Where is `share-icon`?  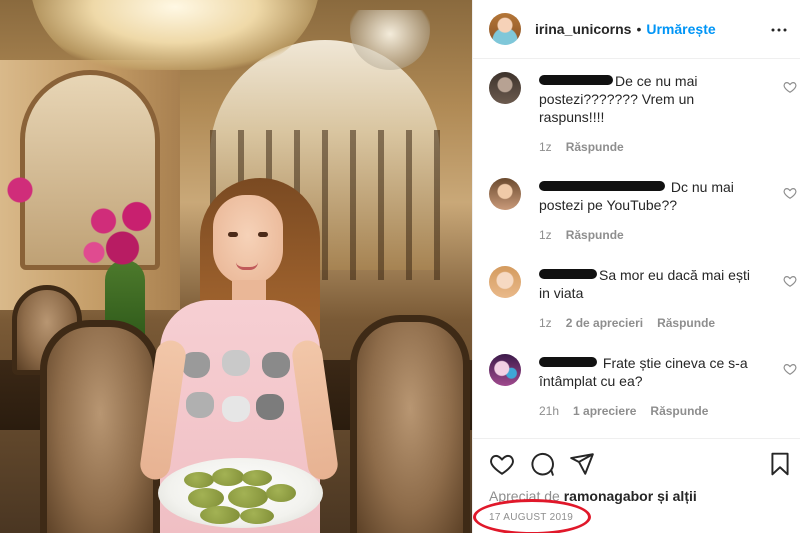 share-icon is located at coordinates (582, 464).